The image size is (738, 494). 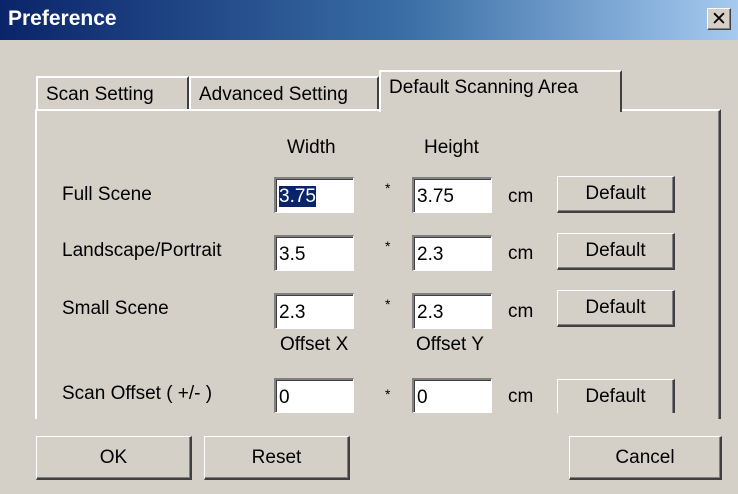 I want to click on field-value: 3.5, so click(x=292, y=254).